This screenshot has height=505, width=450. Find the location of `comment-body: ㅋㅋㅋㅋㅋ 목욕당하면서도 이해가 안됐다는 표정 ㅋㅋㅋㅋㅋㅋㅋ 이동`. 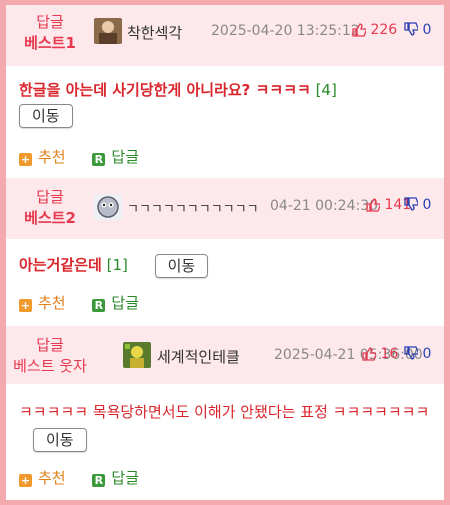

comment-body: ㅋㅋㅋㅋㅋ 목욕당하면서도 이해가 안됐다는 표정 ㅋㅋㅋㅋㅋㅋㅋ 이동 is located at coordinates (226, 426).